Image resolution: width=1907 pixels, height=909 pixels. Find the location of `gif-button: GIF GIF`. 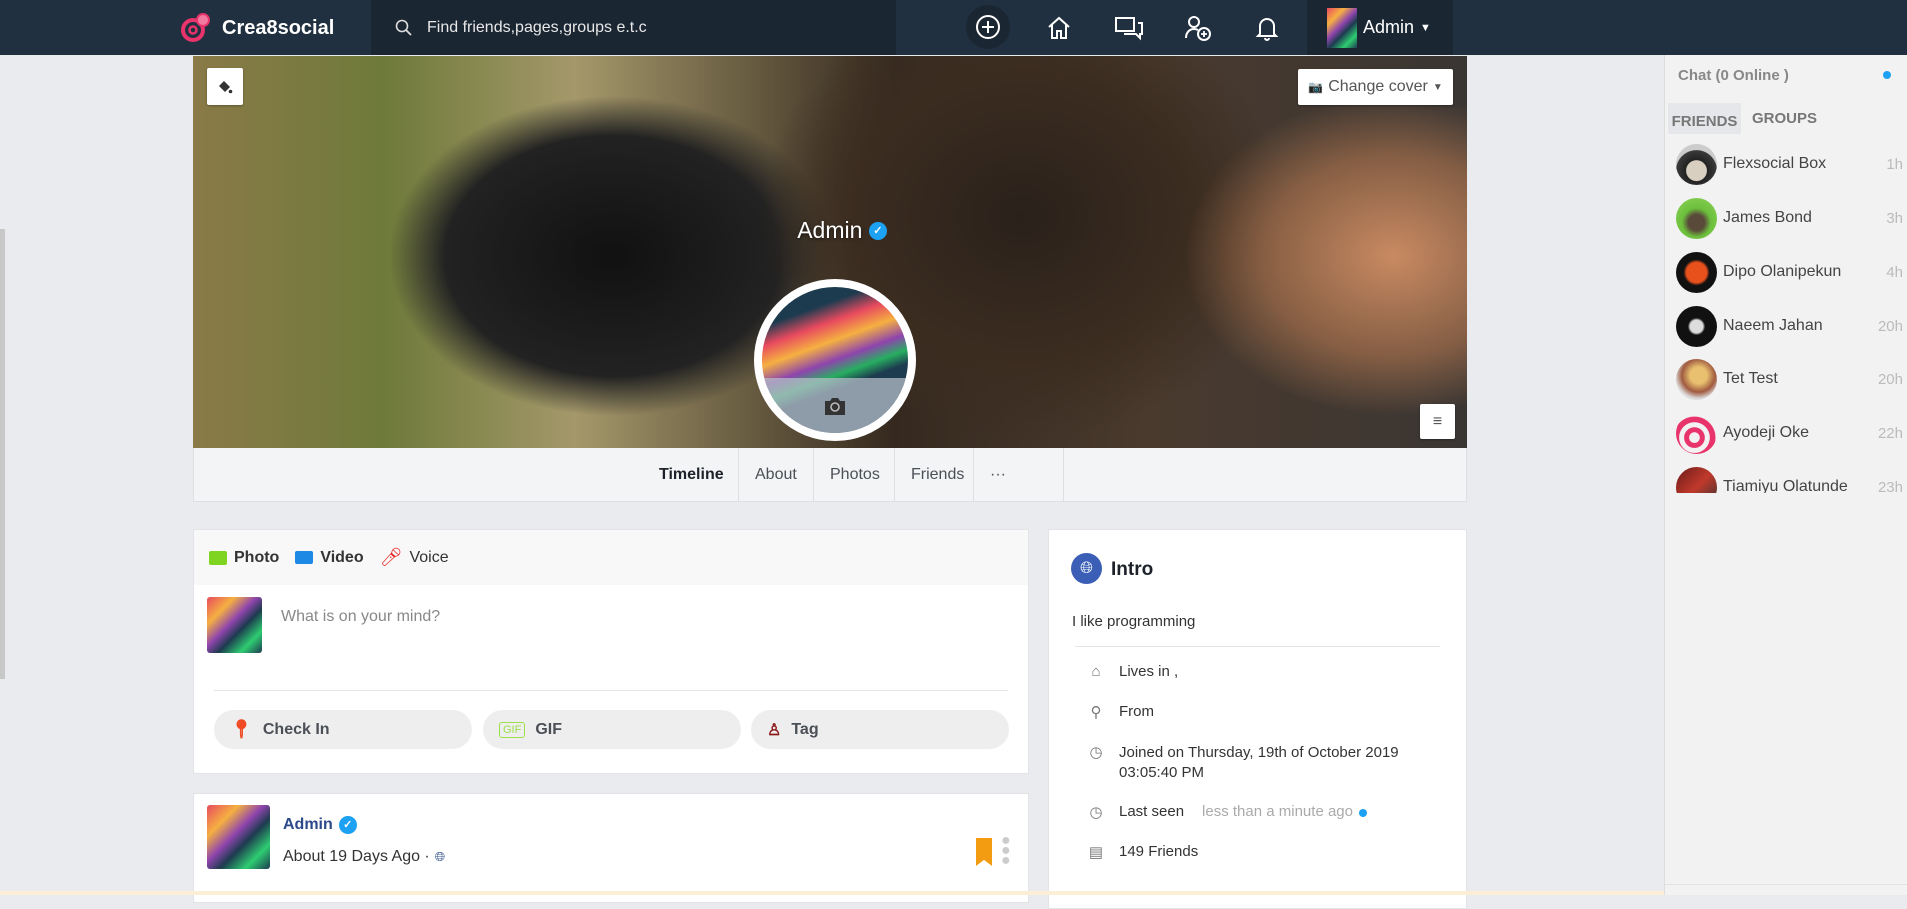

gif-button: GIF GIF is located at coordinates (612, 729).